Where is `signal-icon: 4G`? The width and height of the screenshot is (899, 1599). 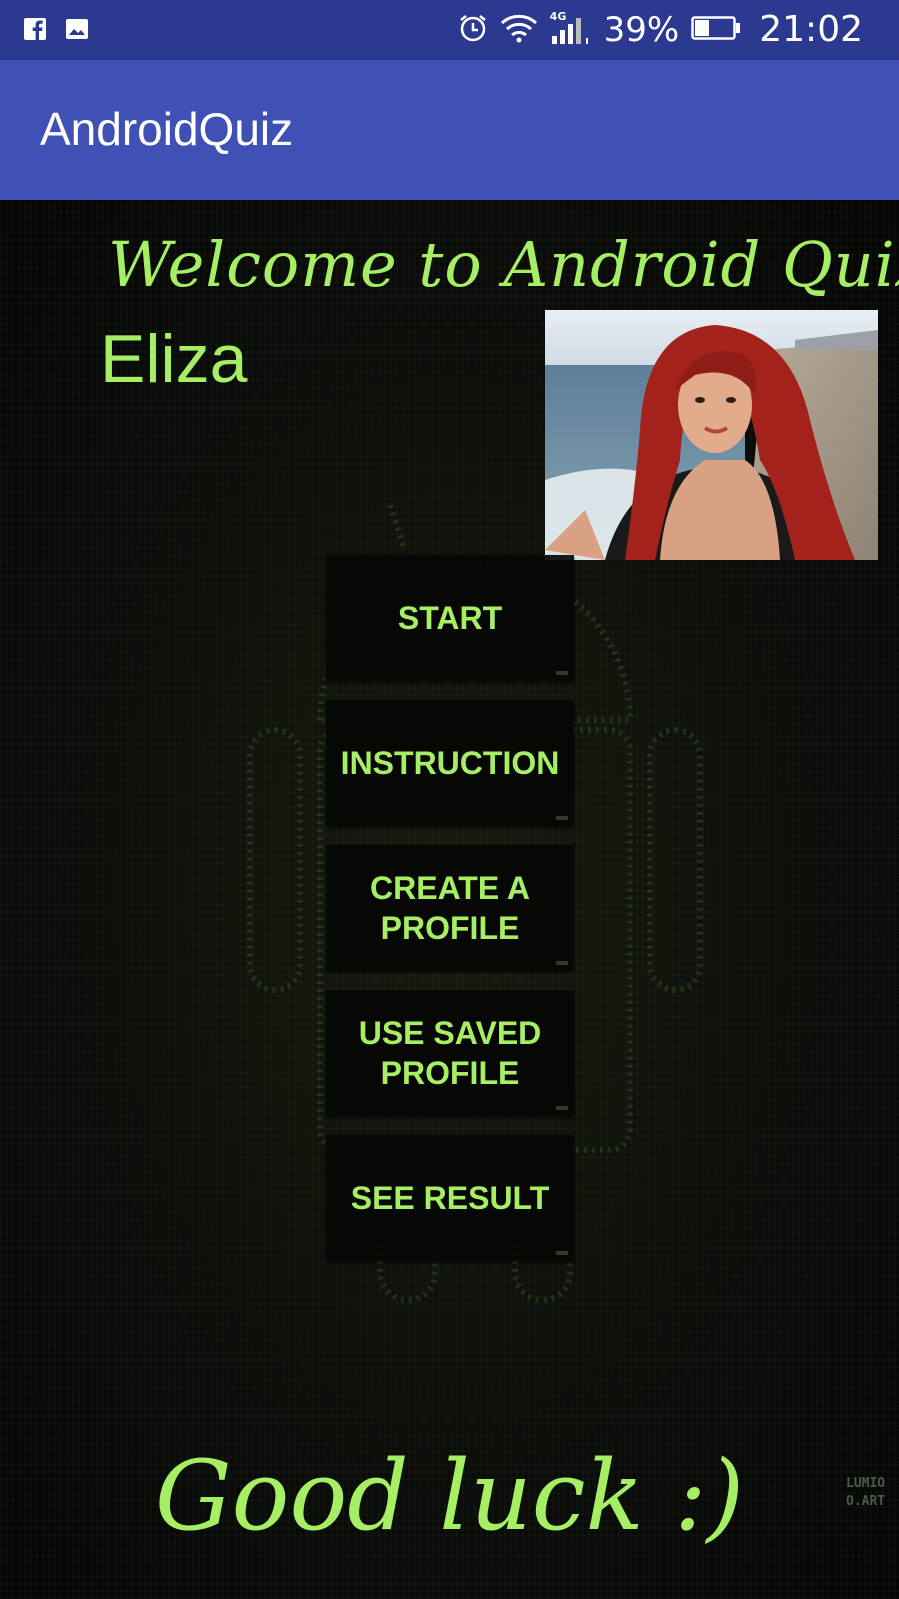 signal-icon: 4G is located at coordinates (571, 28).